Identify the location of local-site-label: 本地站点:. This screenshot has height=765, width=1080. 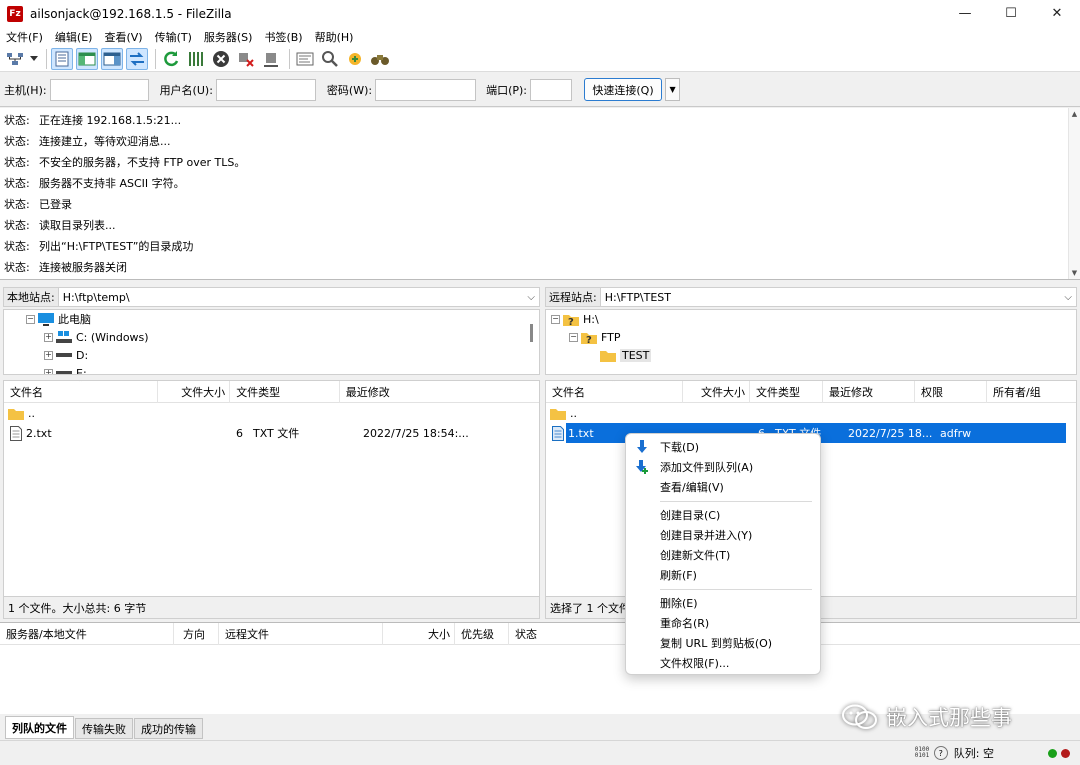
(31, 297).